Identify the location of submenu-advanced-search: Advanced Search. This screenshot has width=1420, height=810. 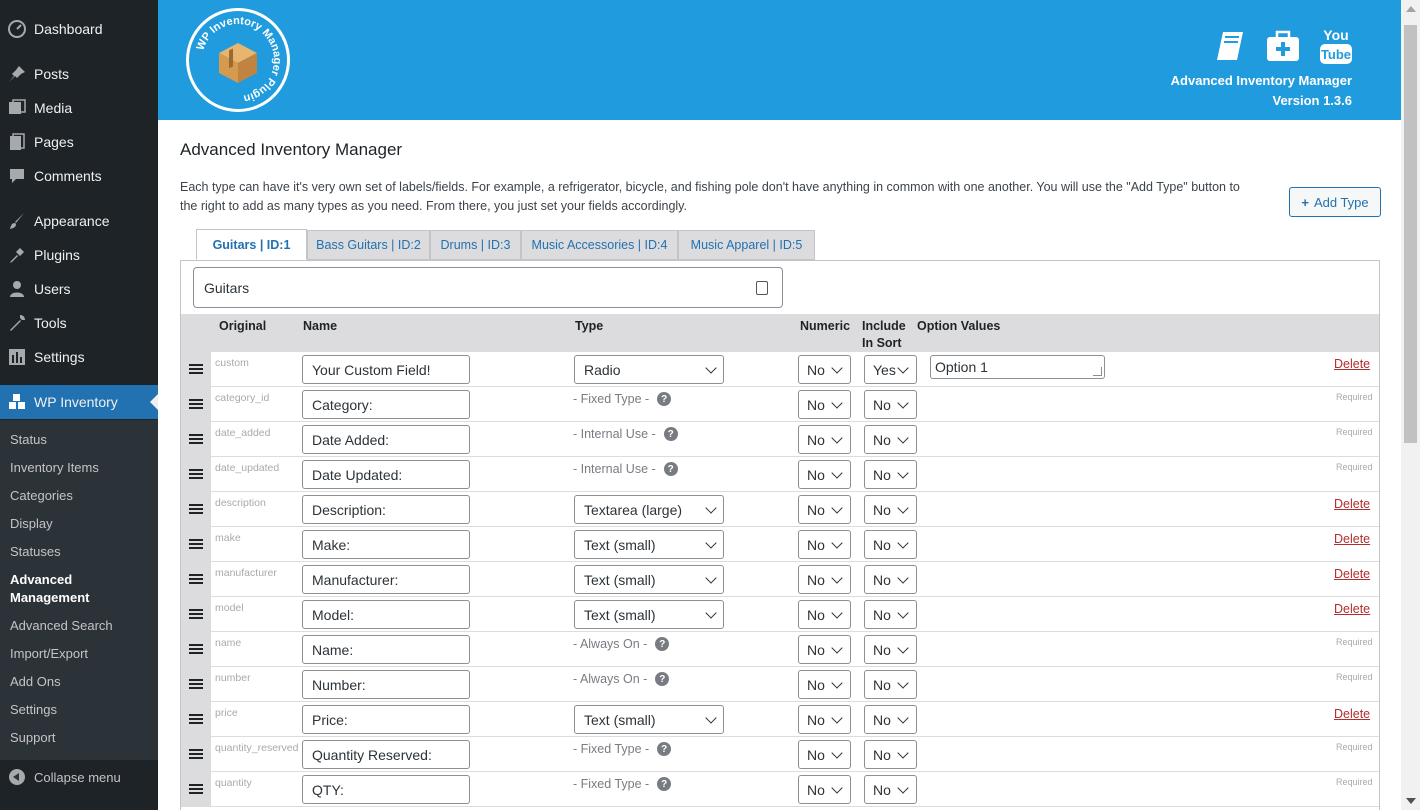
(61, 626).